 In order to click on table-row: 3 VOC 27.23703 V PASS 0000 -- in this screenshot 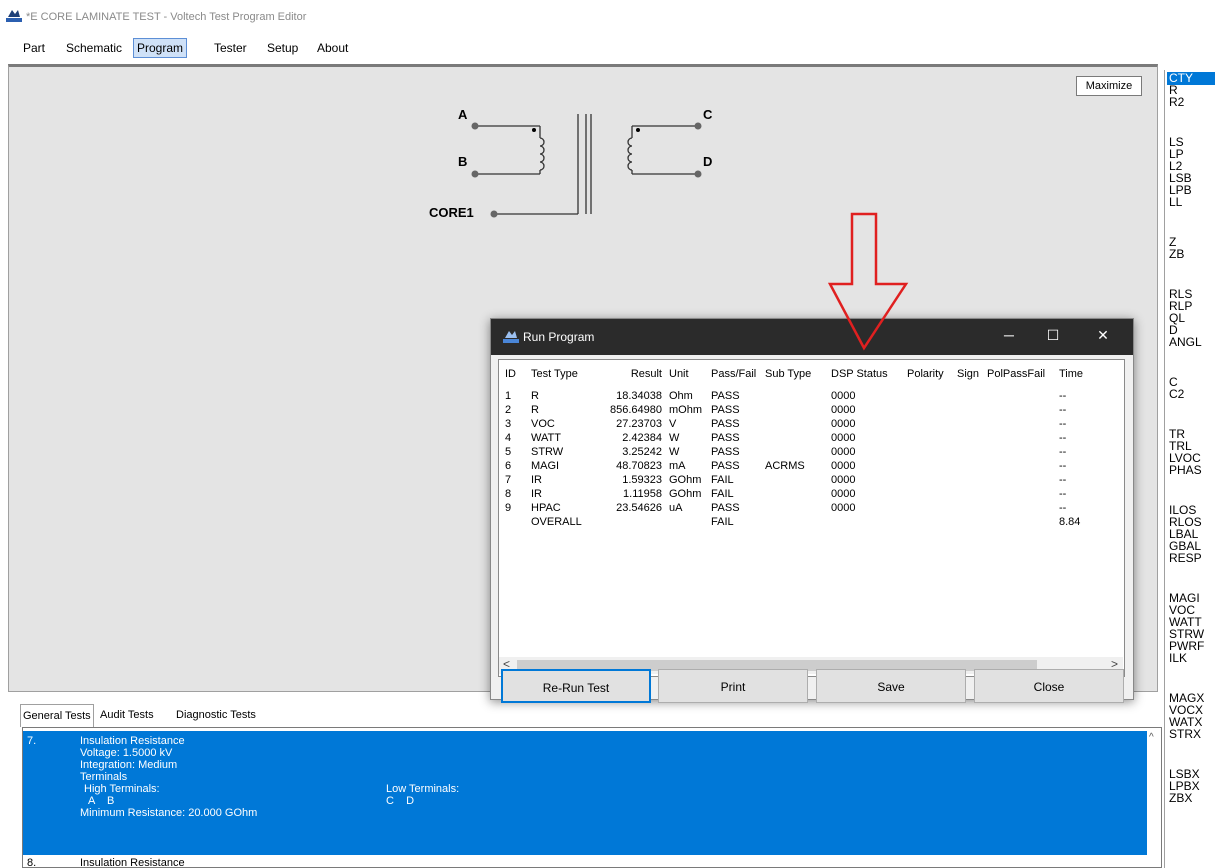, I will do `click(809, 425)`.